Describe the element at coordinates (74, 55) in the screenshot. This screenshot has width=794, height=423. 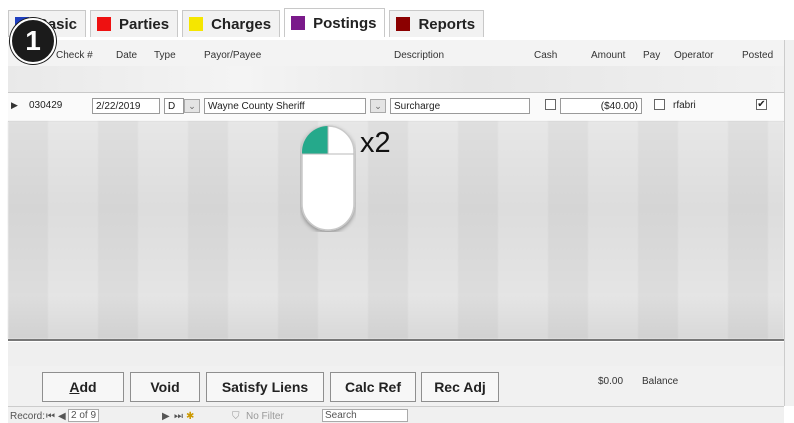
I see `column-check: Check #` at that location.